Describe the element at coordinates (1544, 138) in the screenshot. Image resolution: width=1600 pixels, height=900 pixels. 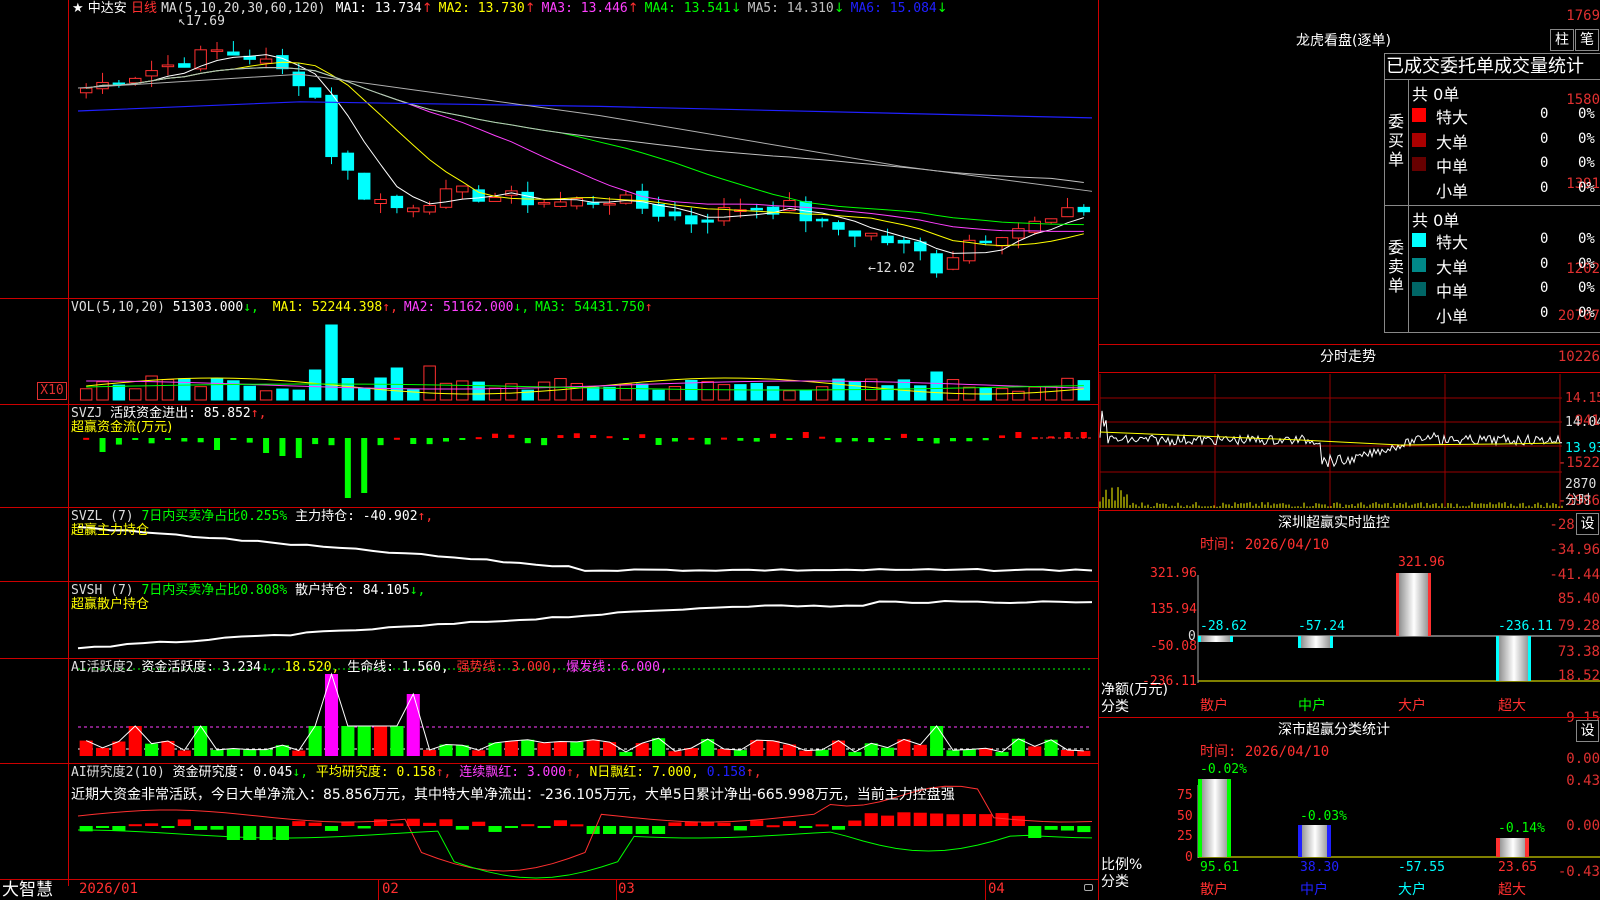
I see `buy-row-count-2: 0` at that location.